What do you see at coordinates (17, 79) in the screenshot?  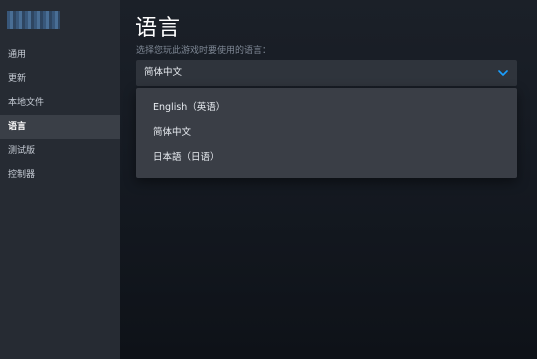 I see `sidebar-item-label: 更新` at bounding box center [17, 79].